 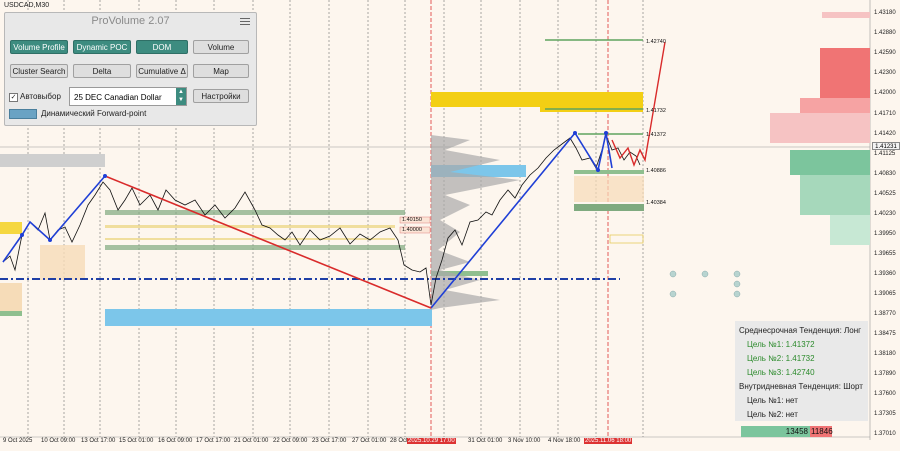 I want to click on y-tick: 1.39065, so click(x=885, y=294).